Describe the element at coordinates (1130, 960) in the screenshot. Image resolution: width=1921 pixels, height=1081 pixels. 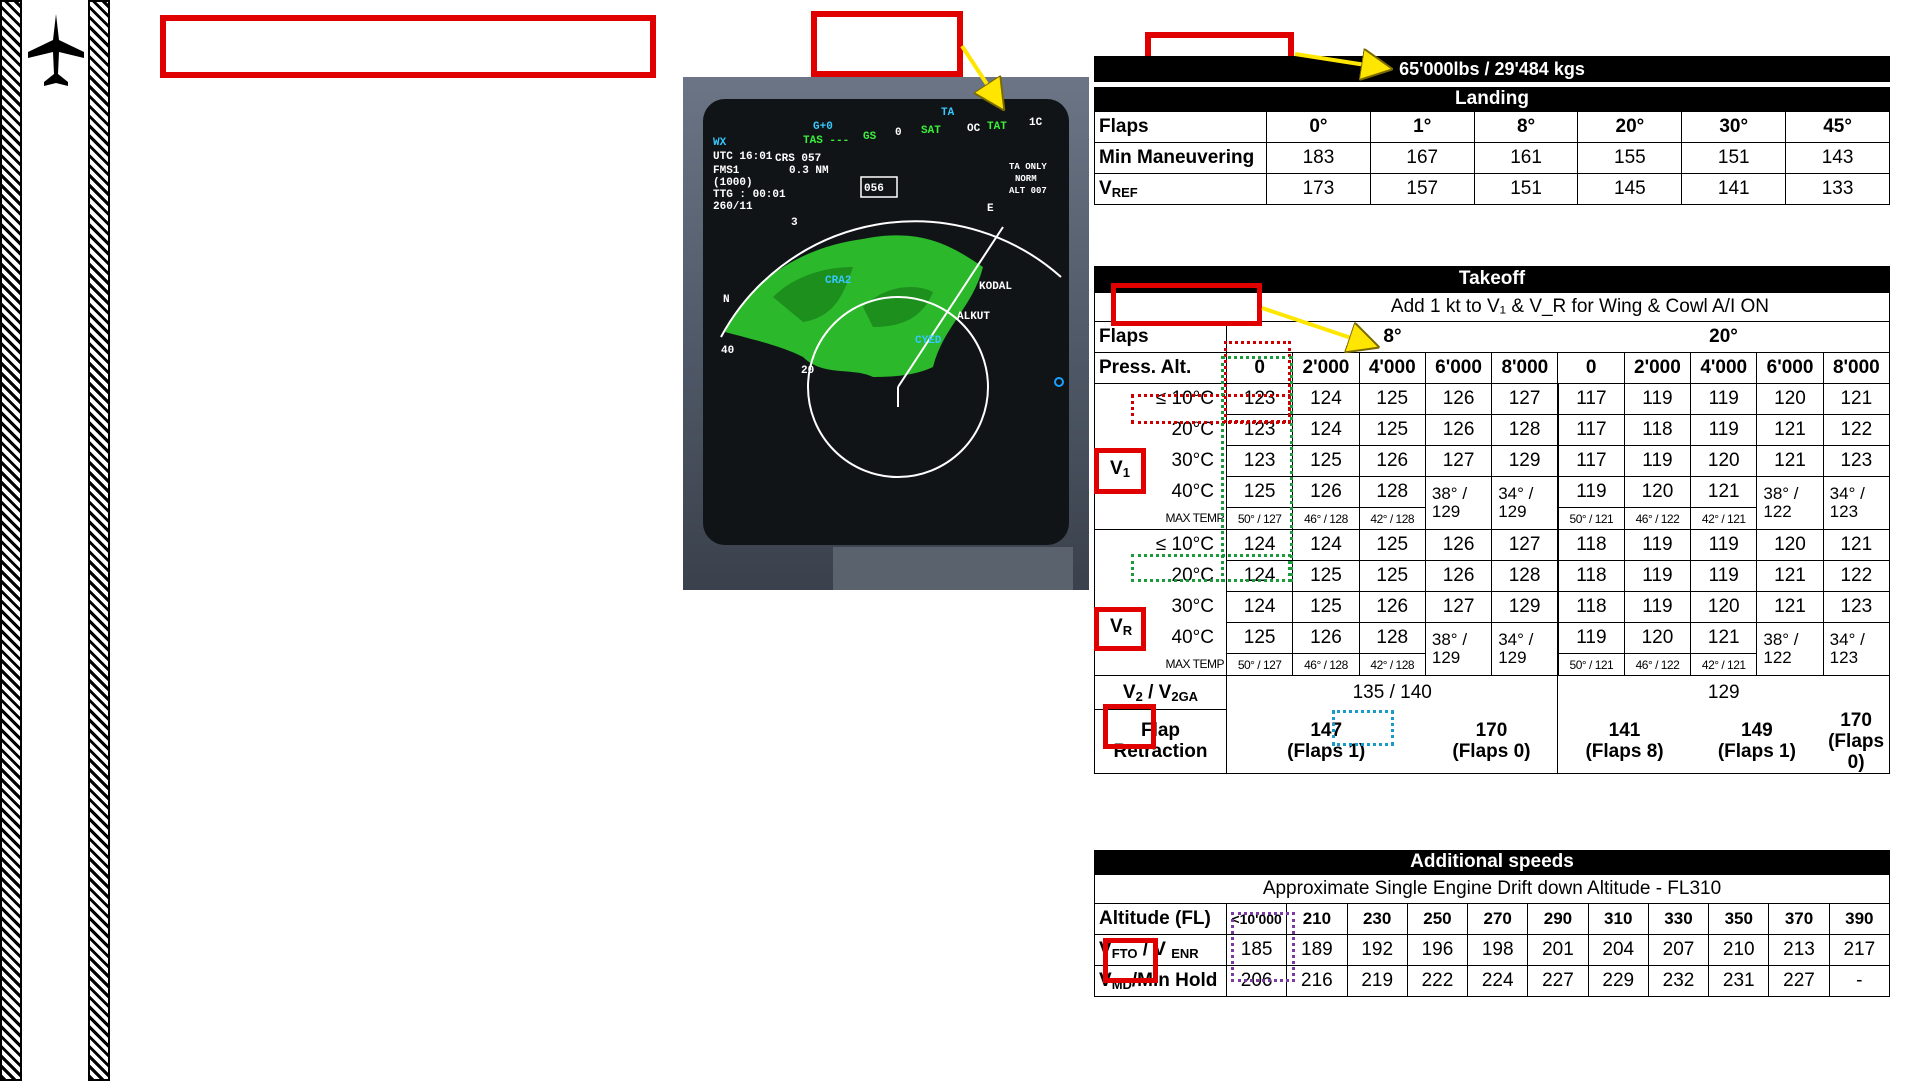
I see `vfto-callout-box` at that location.